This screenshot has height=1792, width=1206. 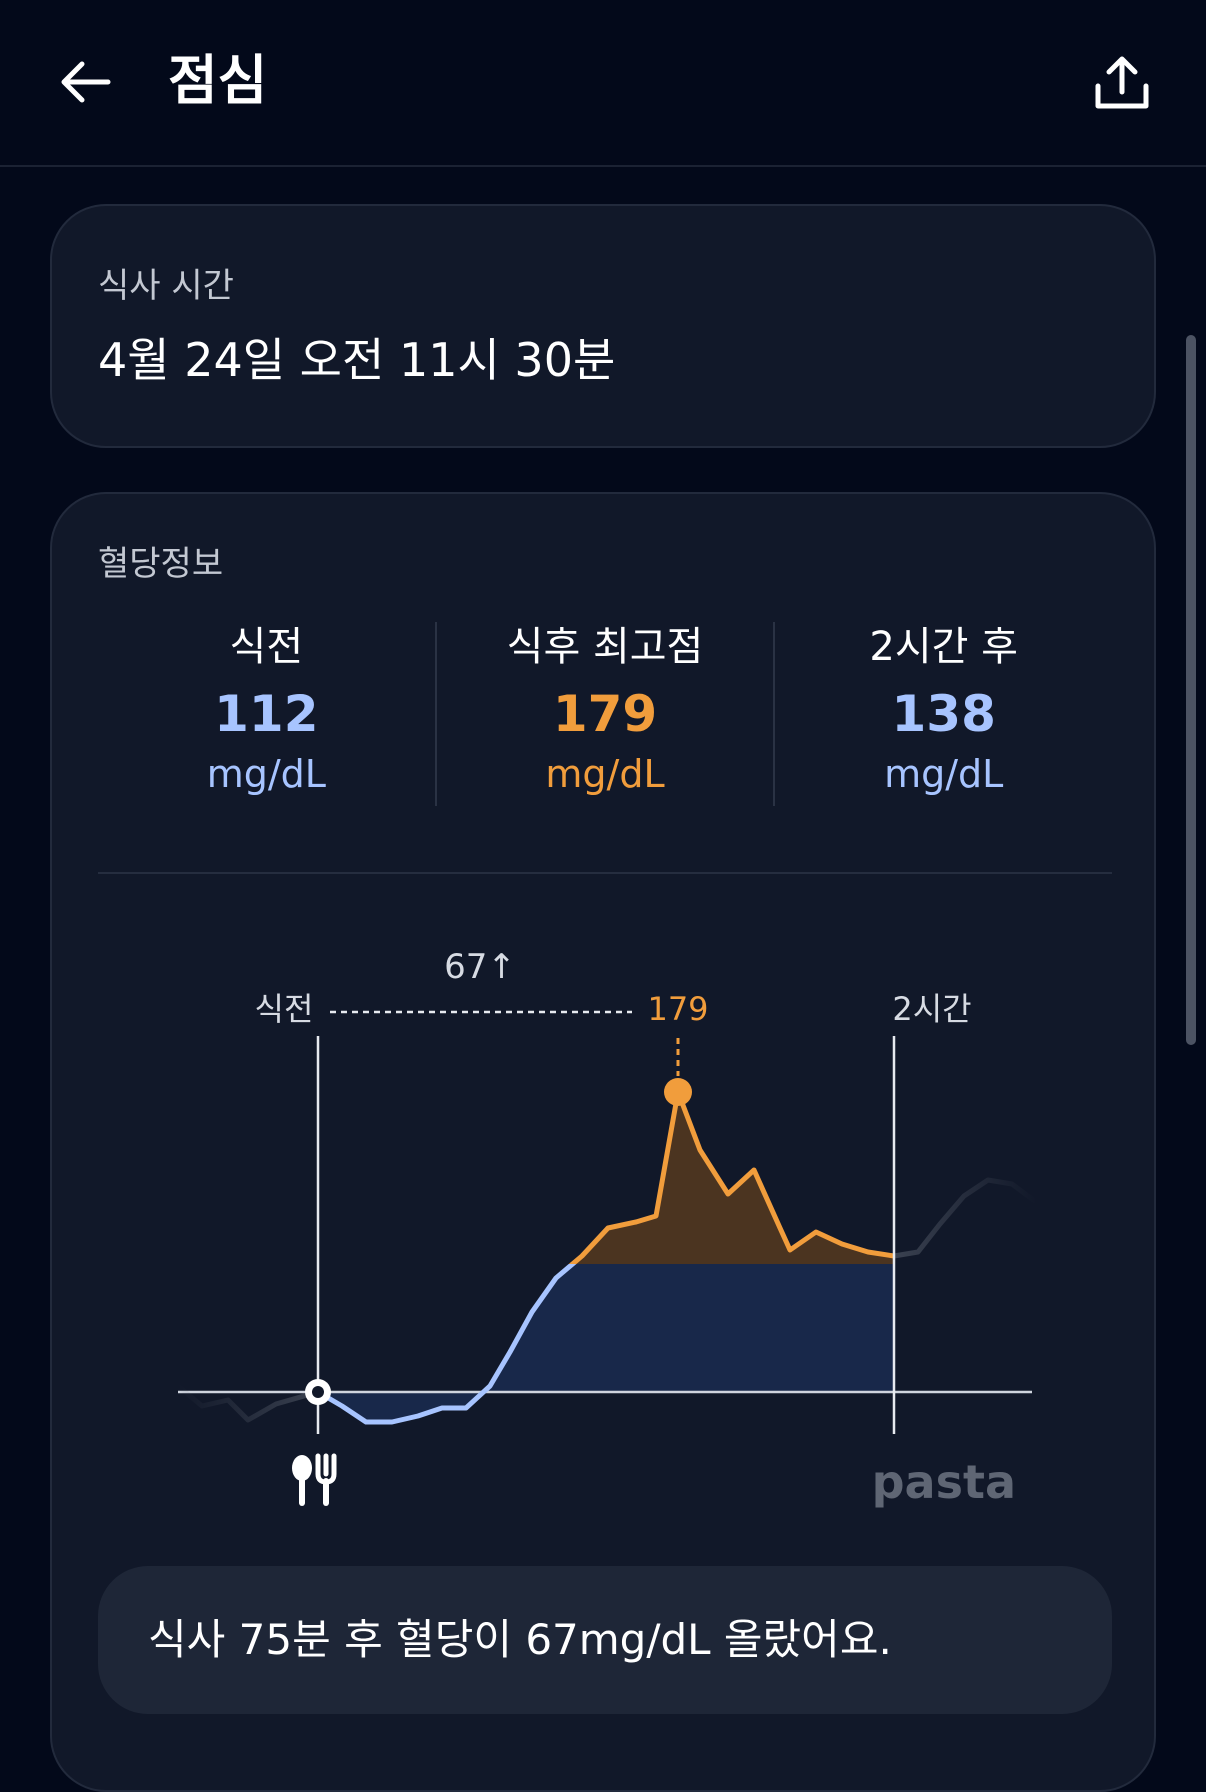 I want to click on chart-rise-label: 67↑, so click(x=480, y=967).